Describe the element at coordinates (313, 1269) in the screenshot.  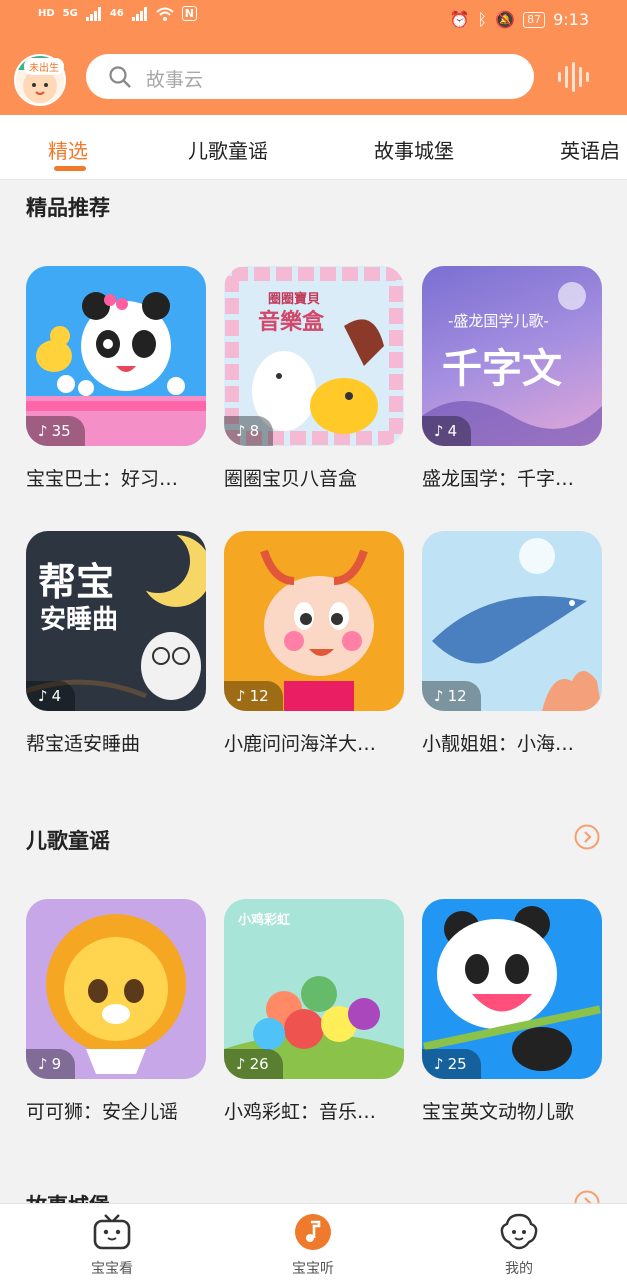
I see `nav-label: 宝宝听` at that location.